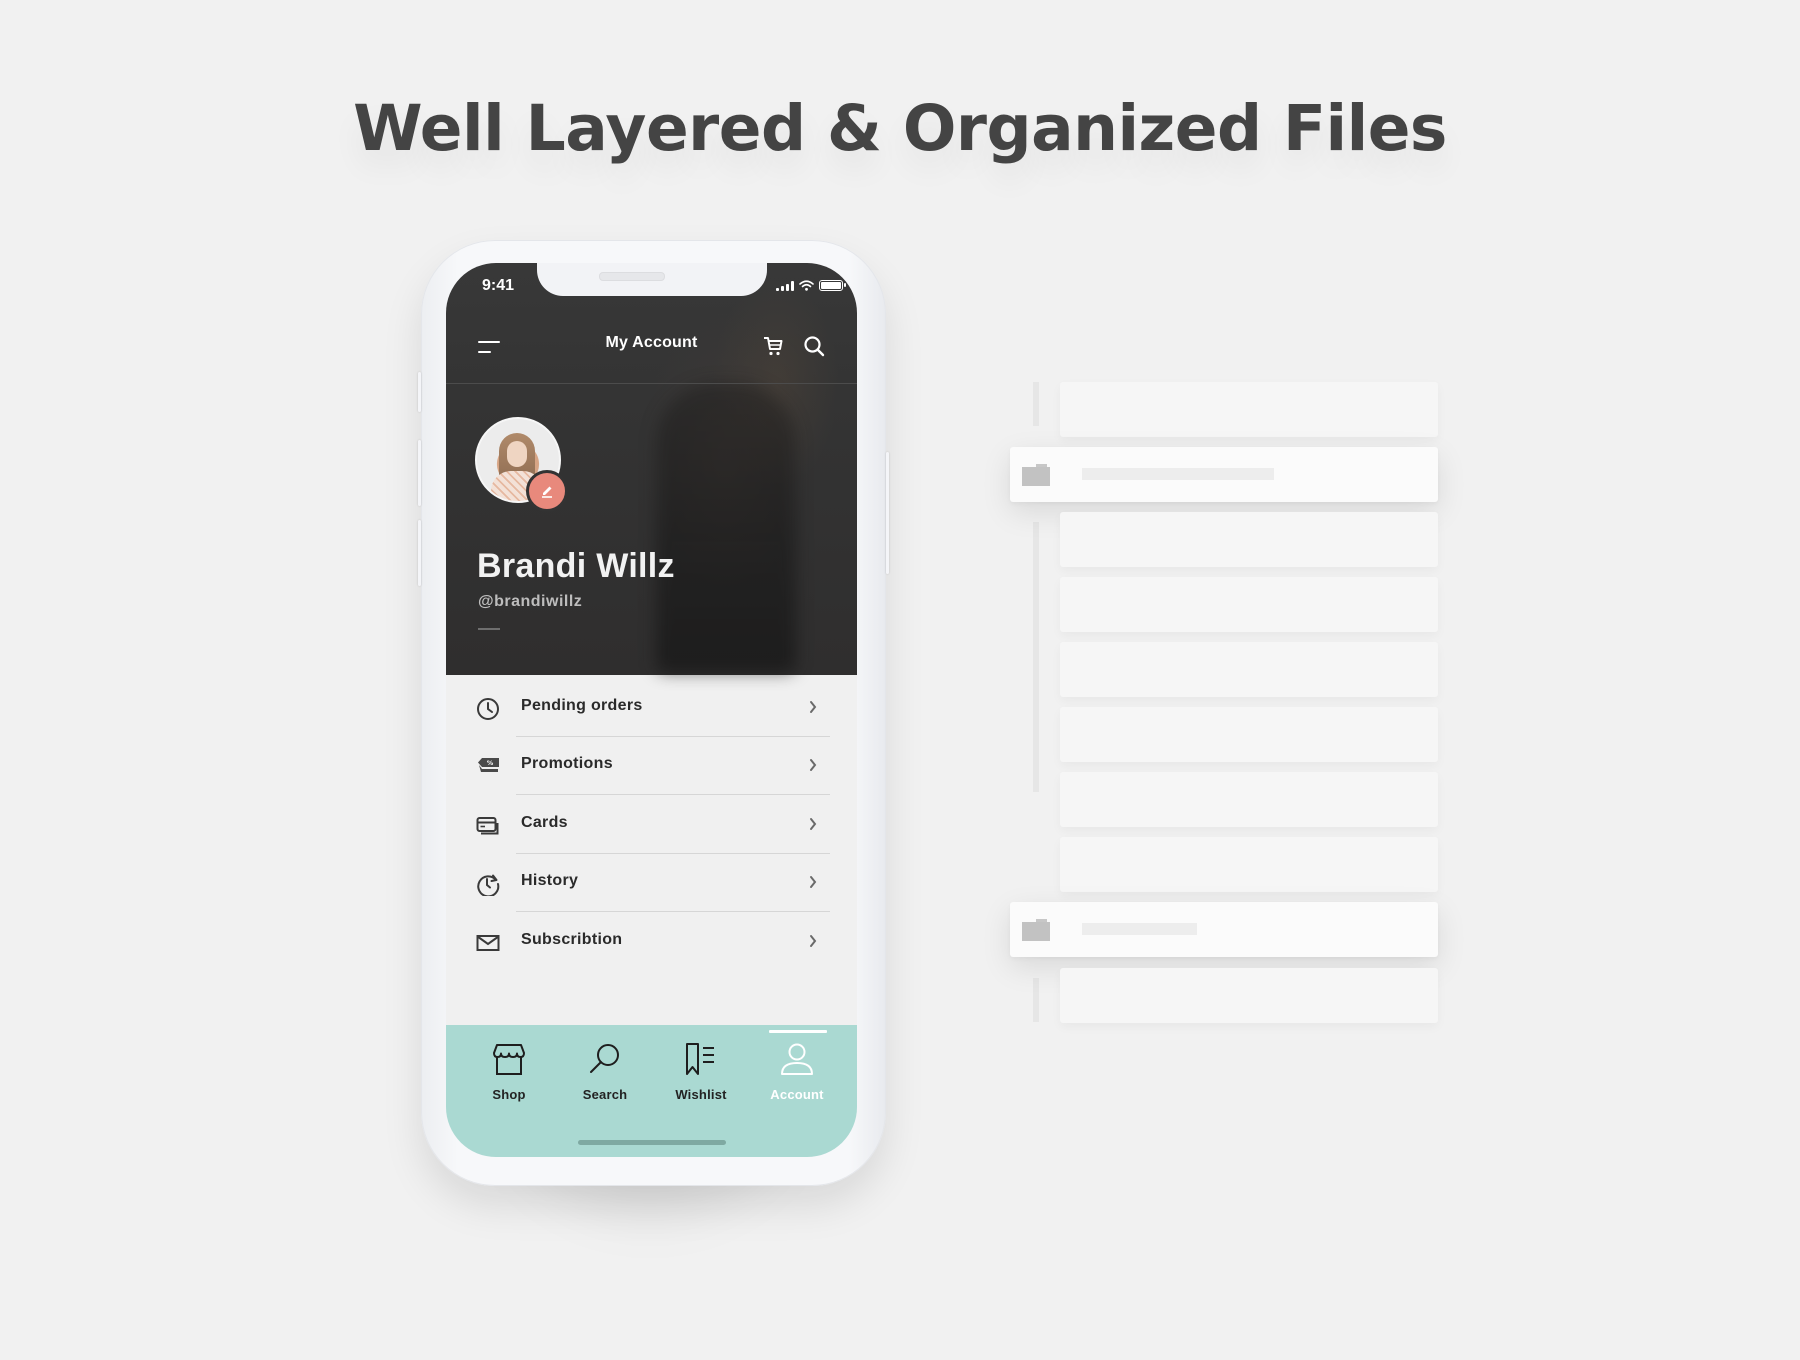  What do you see at coordinates (567, 763) in the screenshot?
I see `menu-item-label: Promotions` at bounding box center [567, 763].